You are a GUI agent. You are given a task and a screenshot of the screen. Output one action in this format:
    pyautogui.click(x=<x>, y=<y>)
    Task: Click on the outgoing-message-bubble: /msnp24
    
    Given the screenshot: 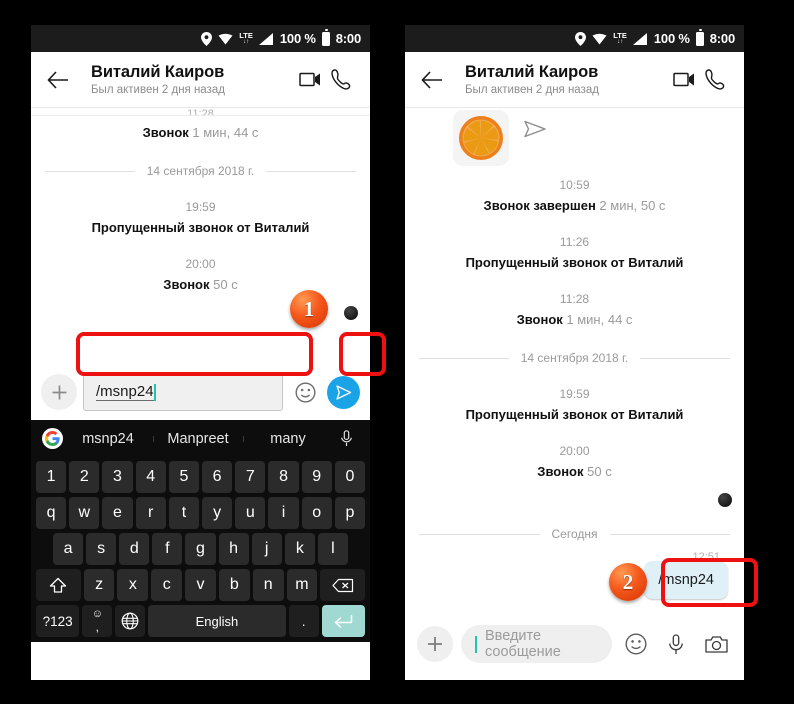 What is the action you would take?
    pyautogui.click(x=686, y=580)
    